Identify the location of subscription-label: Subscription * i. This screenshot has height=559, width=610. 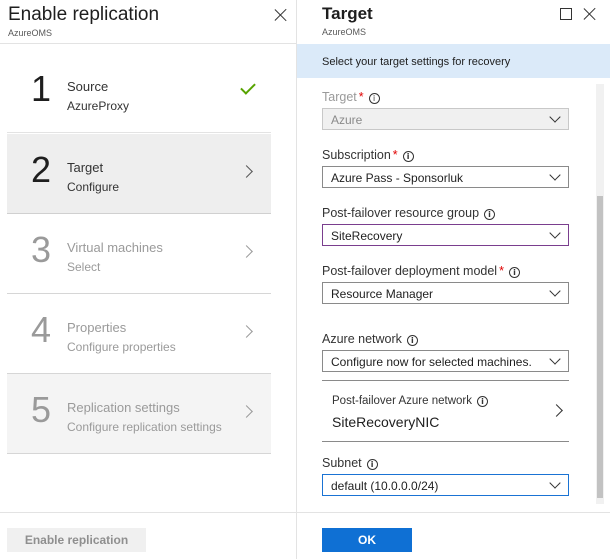
(368, 155).